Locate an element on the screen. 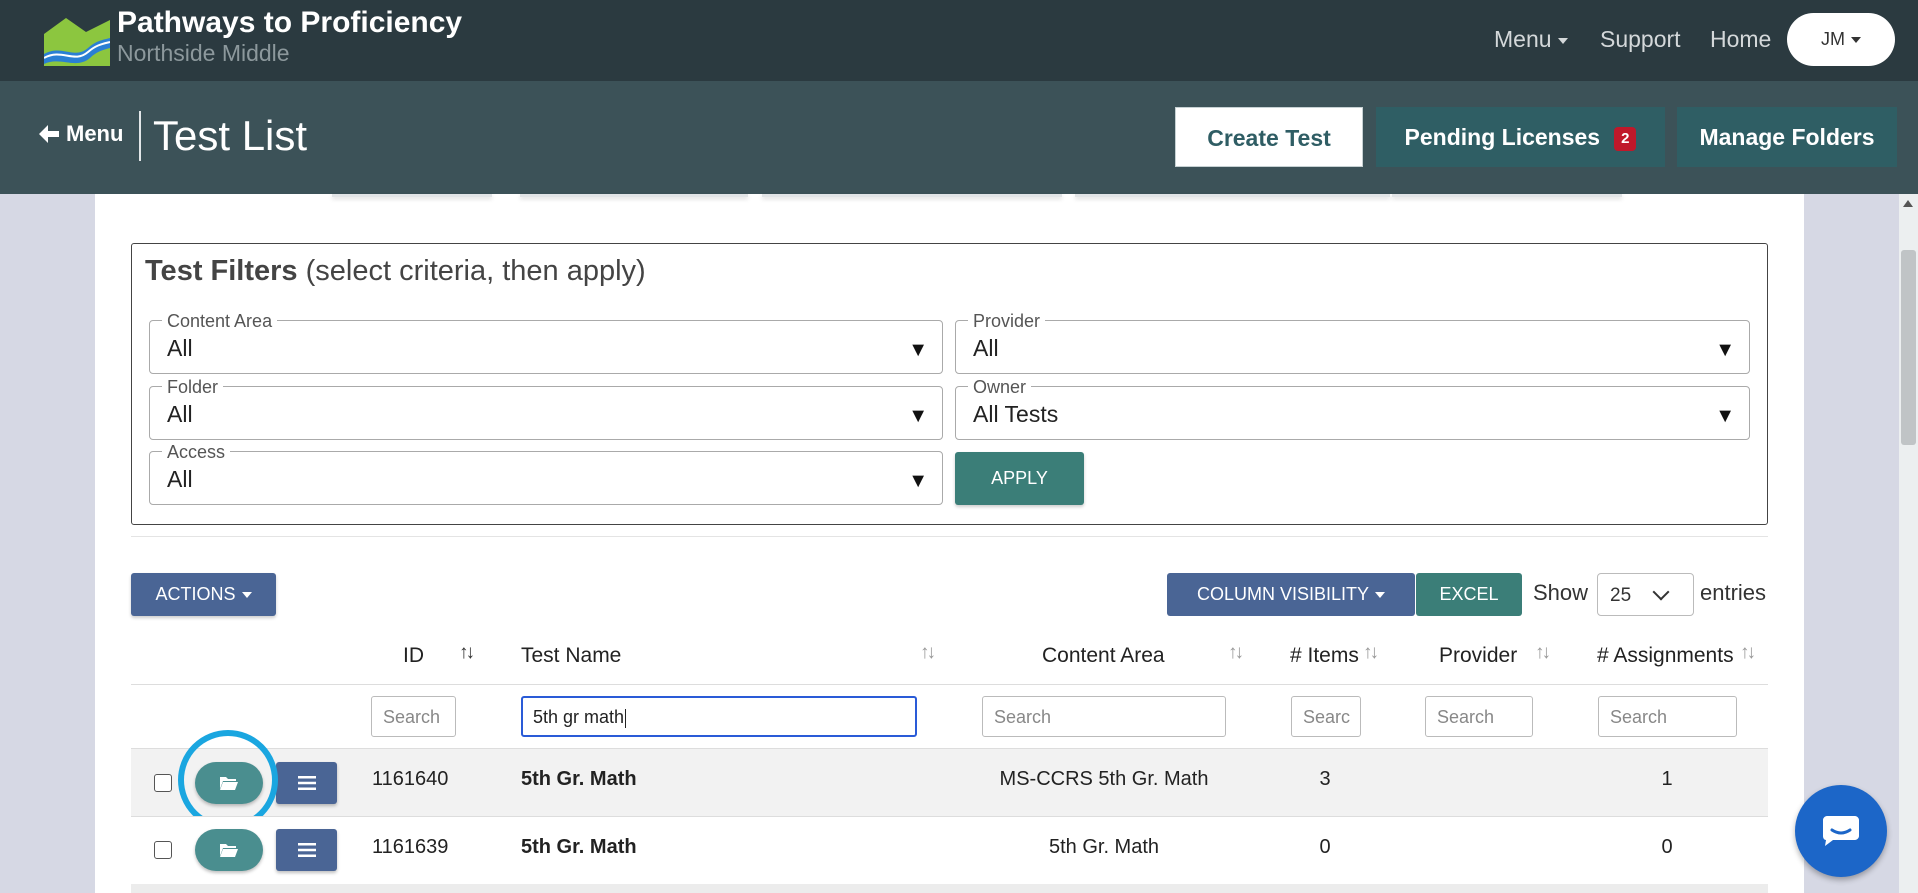 This screenshot has width=1918, height=893. header-divider is located at coordinates (949, 684).